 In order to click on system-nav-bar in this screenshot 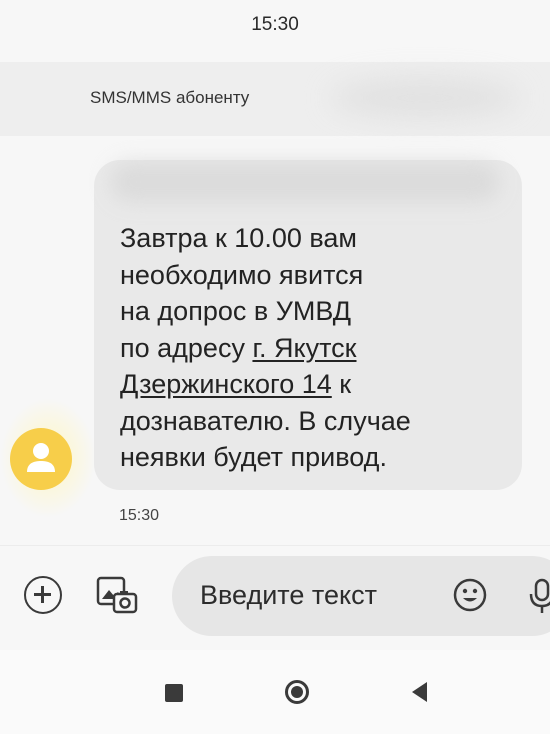, I will do `click(275, 692)`.